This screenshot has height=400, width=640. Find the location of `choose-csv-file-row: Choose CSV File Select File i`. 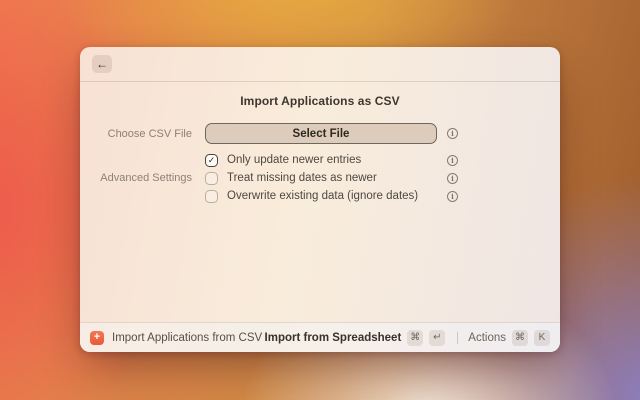

choose-csv-file-row: Choose CSV File Select File i is located at coordinates (320, 133).